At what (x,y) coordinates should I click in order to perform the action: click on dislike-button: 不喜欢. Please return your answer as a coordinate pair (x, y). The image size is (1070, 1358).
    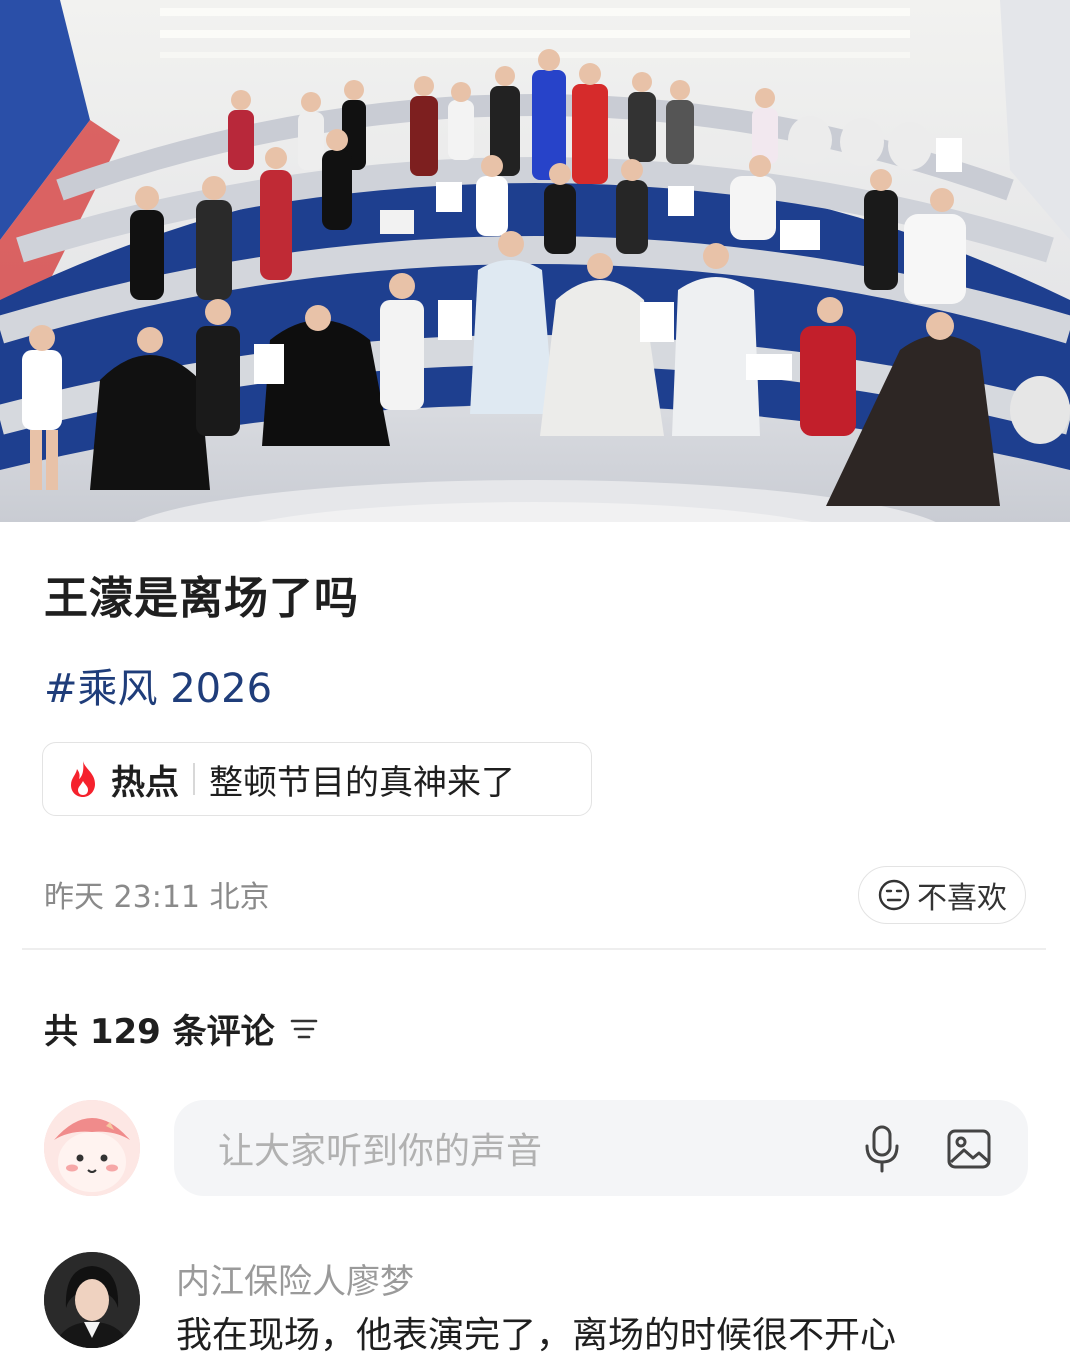
    Looking at the image, I should click on (942, 895).